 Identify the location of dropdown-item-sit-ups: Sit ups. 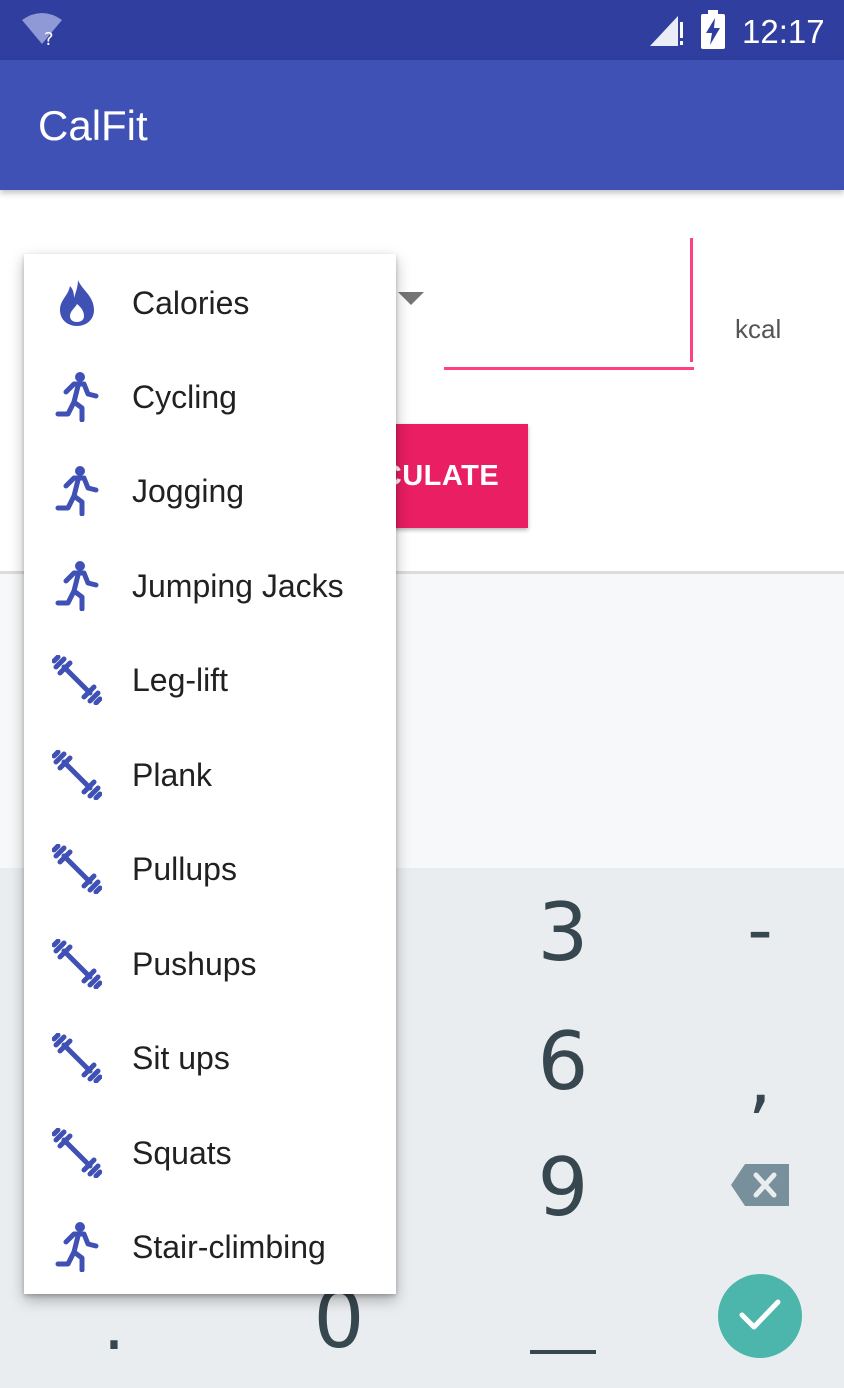
(210, 1058).